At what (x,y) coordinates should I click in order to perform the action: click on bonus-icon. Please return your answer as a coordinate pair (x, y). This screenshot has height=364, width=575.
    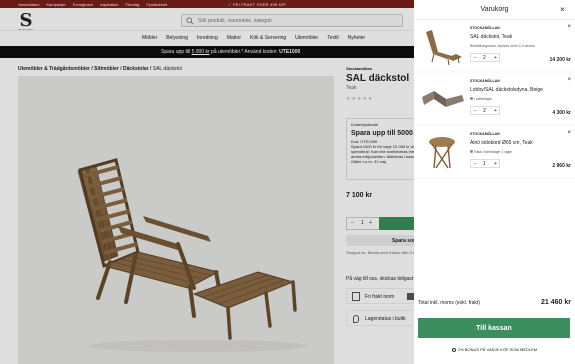
    Looking at the image, I should click on (453, 349).